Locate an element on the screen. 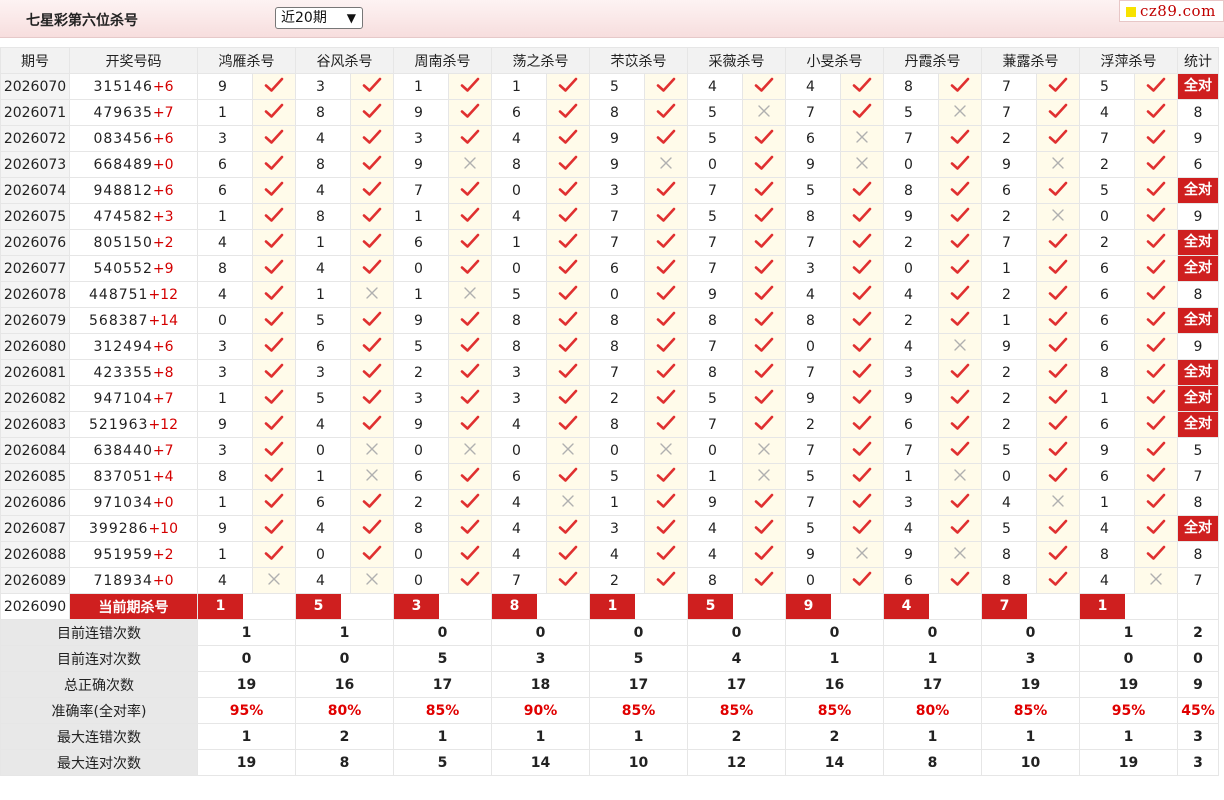  col-header-expert: 小旻杀号 is located at coordinates (834, 60).